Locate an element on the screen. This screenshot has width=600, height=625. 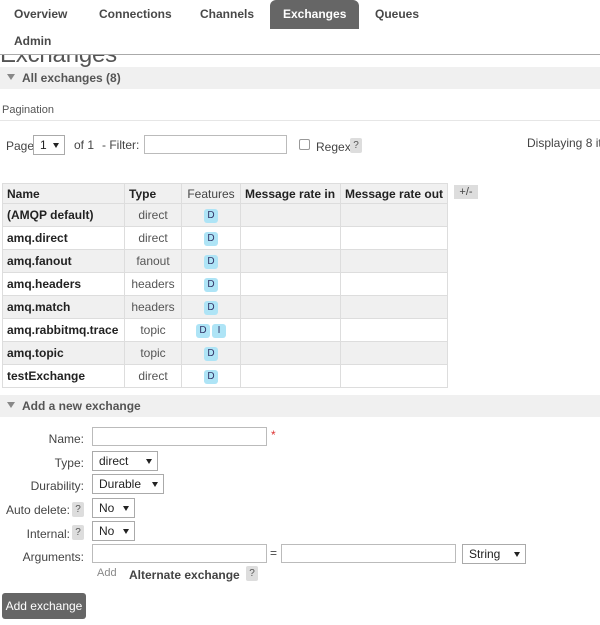
page-select-value: 1 is located at coordinates (43, 145).